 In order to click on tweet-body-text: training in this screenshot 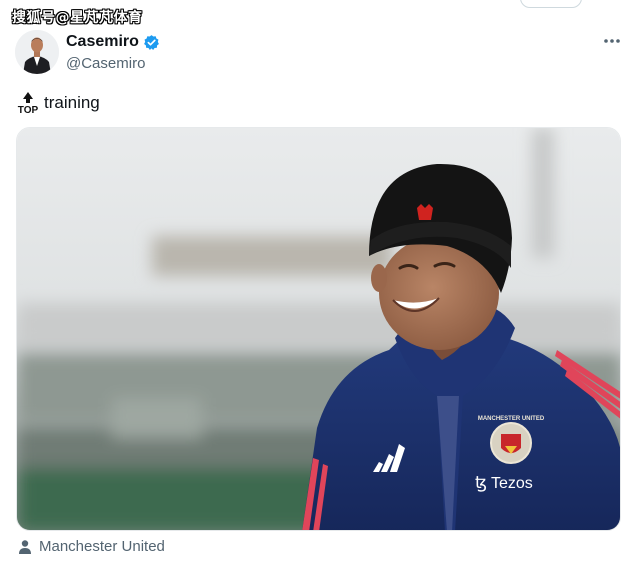, I will do `click(72, 102)`.